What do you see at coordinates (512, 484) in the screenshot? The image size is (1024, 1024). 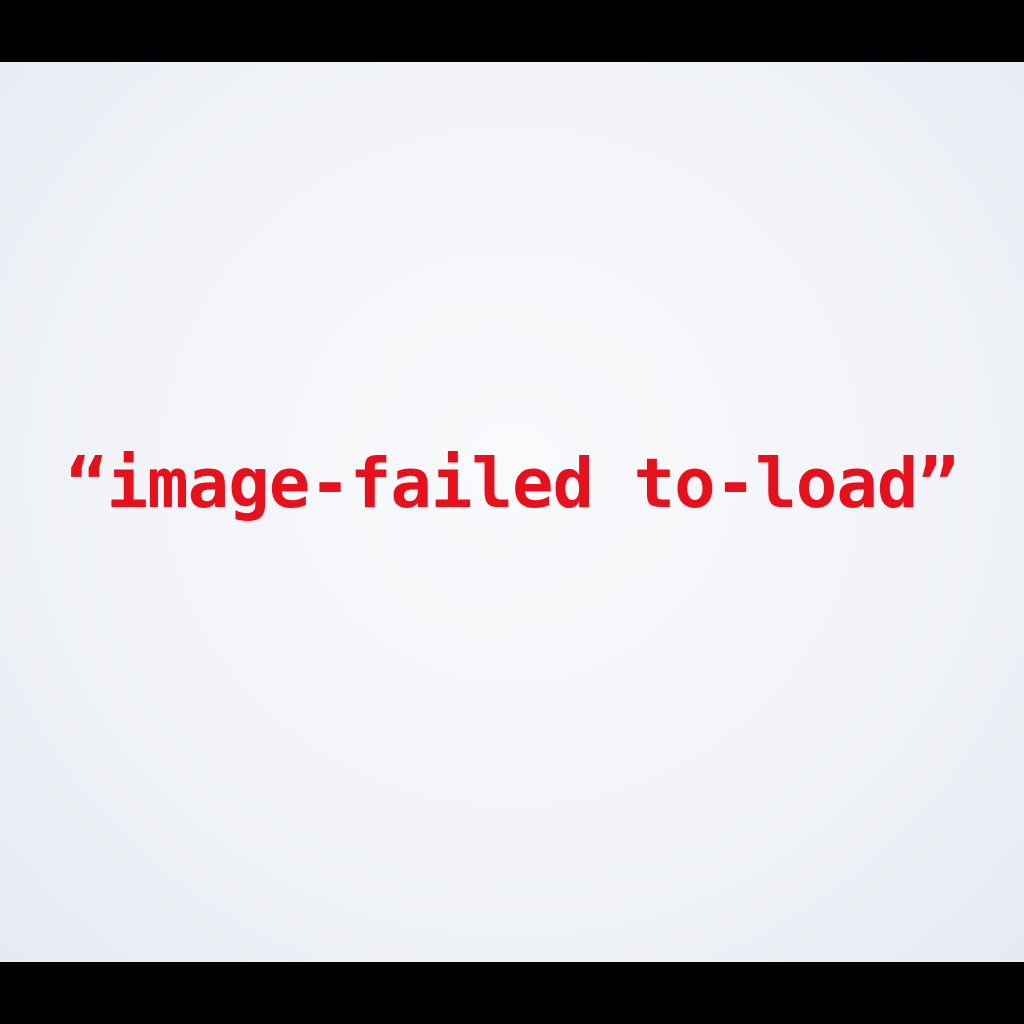 I see `image-failed-message: “image-failed to-load”` at bounding box center [512, 484].